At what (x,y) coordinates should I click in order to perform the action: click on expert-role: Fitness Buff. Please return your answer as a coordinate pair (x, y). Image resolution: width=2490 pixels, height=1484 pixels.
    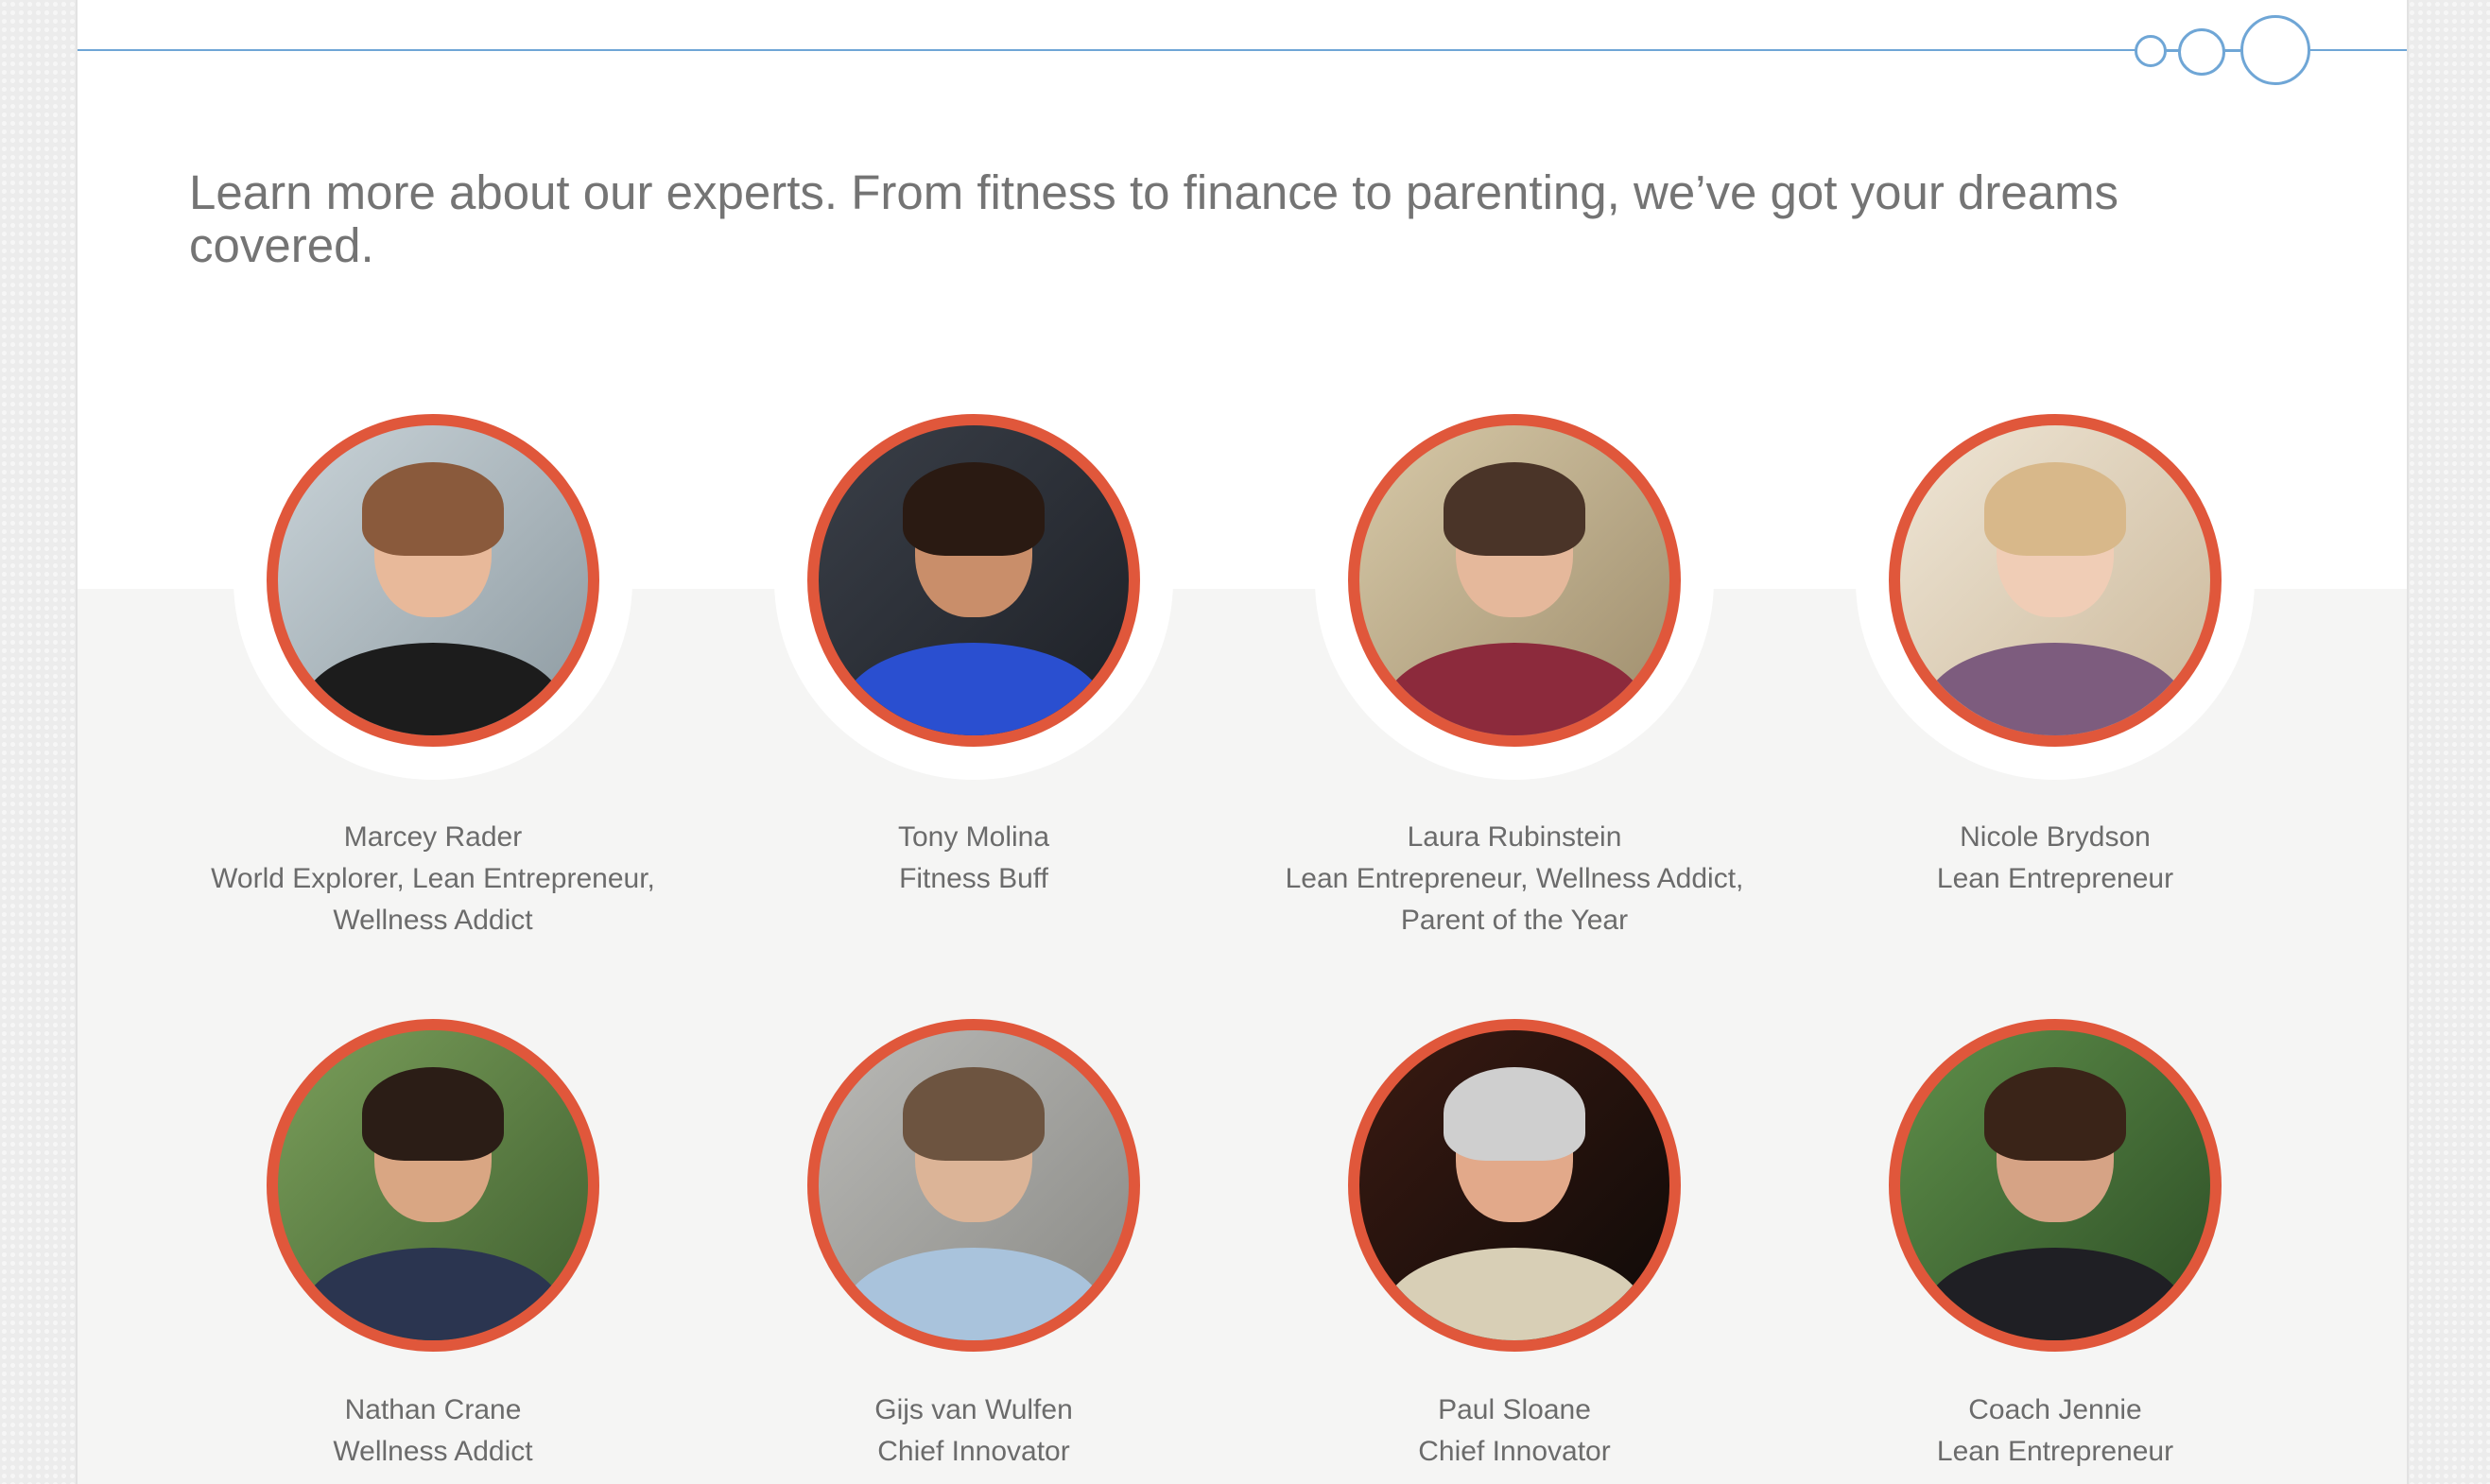
    Looking at the image, I should click on (973, 879).